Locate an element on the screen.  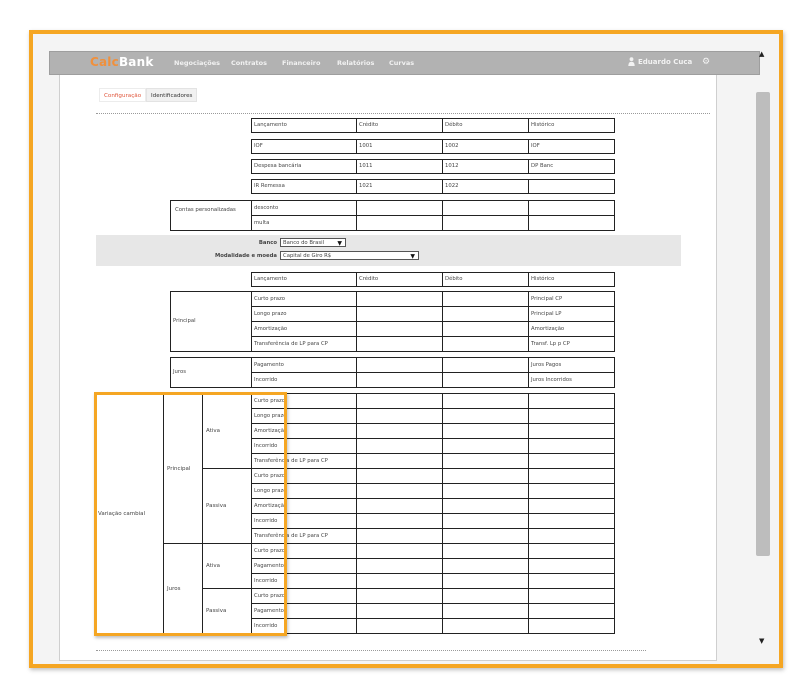
header-debito-cell: Débito is located at coordinates (485, 125).